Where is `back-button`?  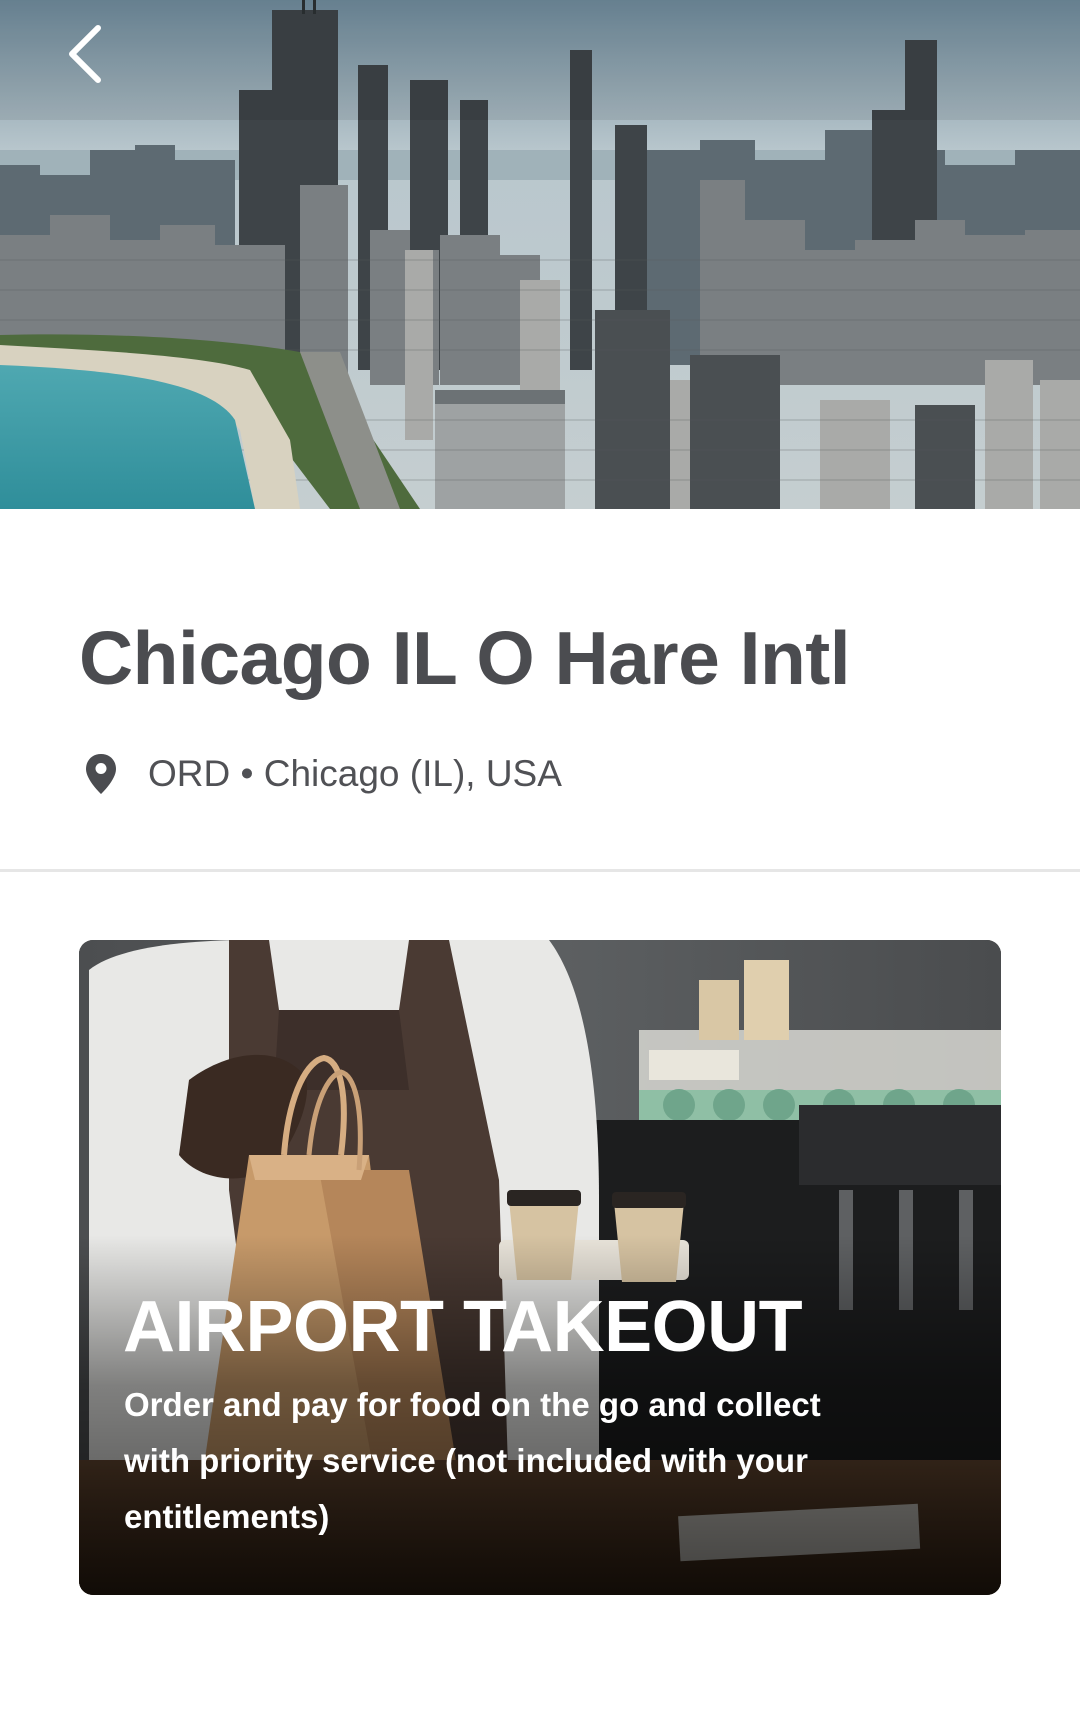 back-button is located at coordinates (96, 58).